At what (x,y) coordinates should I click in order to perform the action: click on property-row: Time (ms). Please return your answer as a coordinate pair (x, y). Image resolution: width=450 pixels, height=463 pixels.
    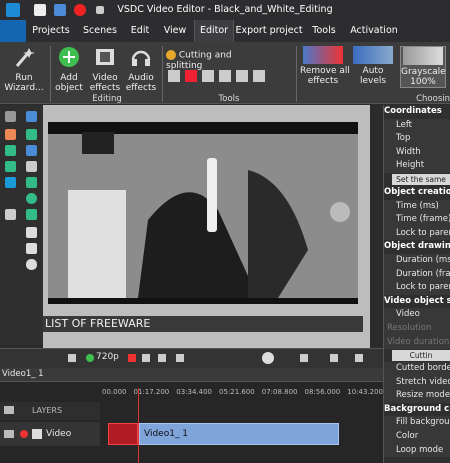
    Looking at the image, I should click on (417, 206).